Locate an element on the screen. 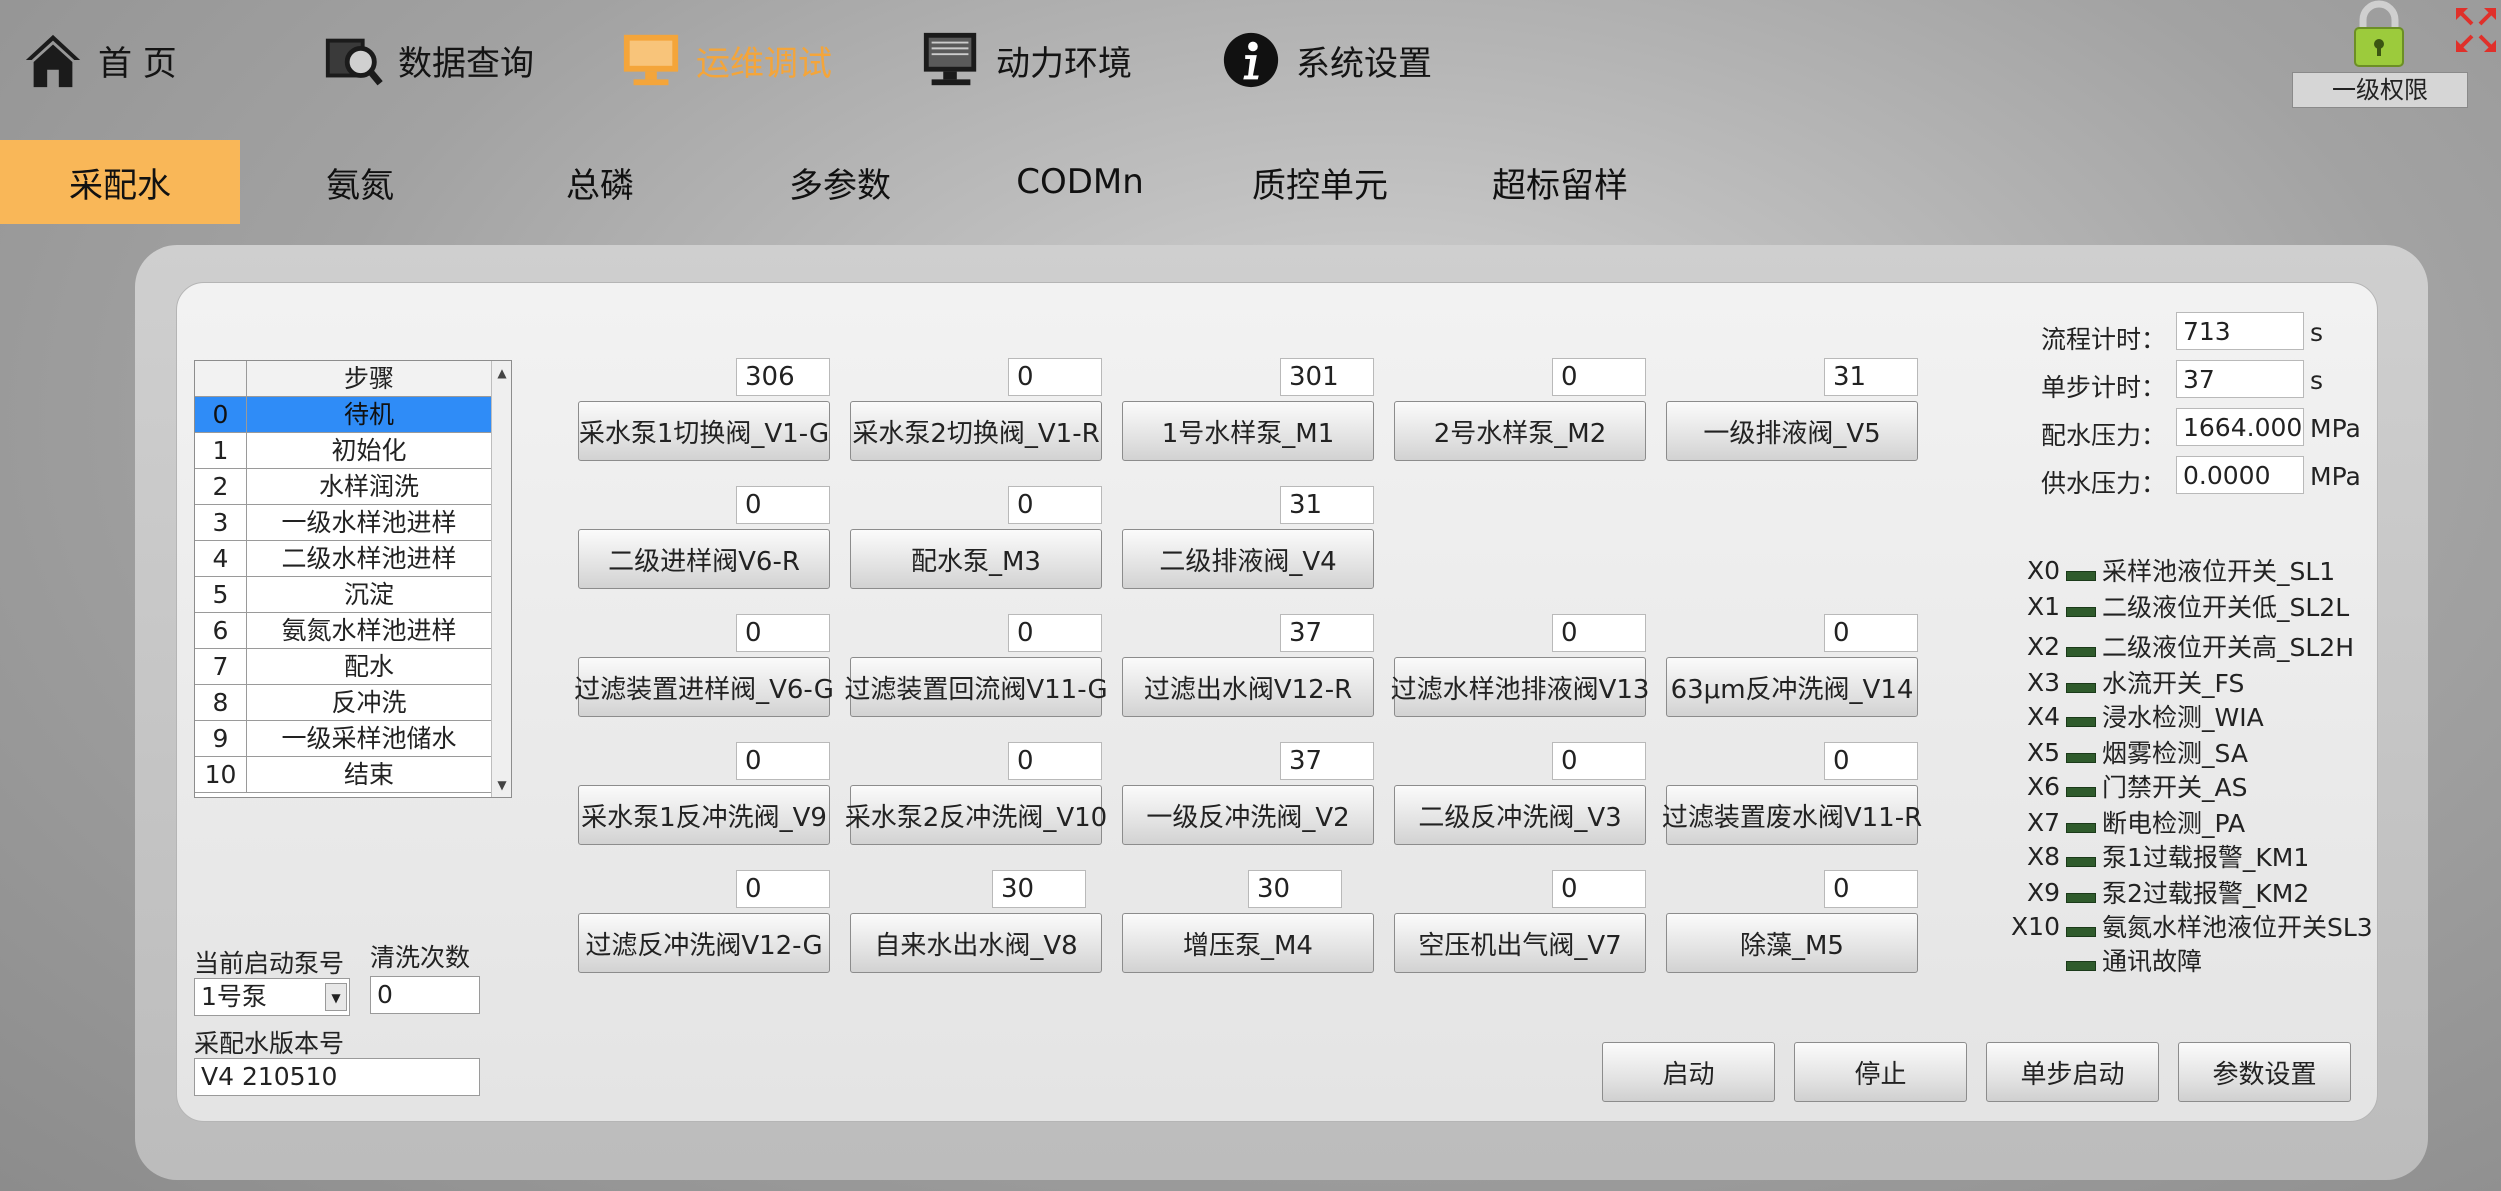 The image size is (2501, 1191). steps-row: 3 一级水样池进样 is located at coordinates (343, 523).